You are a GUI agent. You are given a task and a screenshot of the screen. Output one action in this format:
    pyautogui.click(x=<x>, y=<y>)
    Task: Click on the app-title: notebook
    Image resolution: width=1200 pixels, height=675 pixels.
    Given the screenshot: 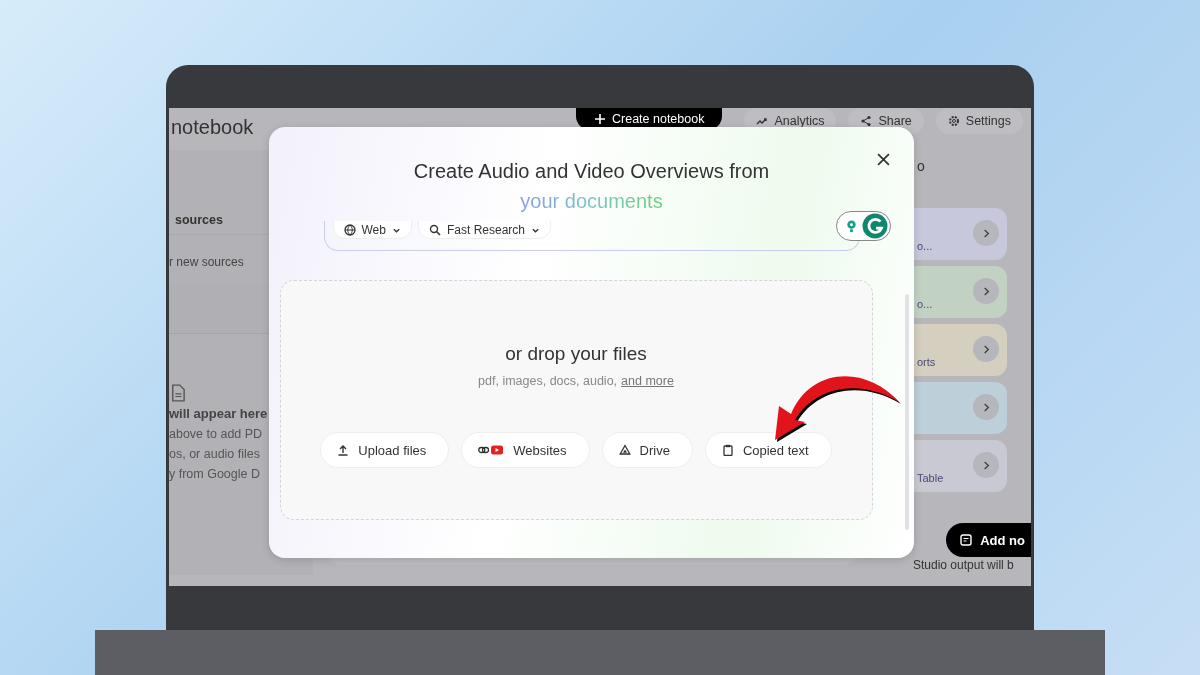 What is the action you would take?
    pyautogui.click(x=212, y=127)
    